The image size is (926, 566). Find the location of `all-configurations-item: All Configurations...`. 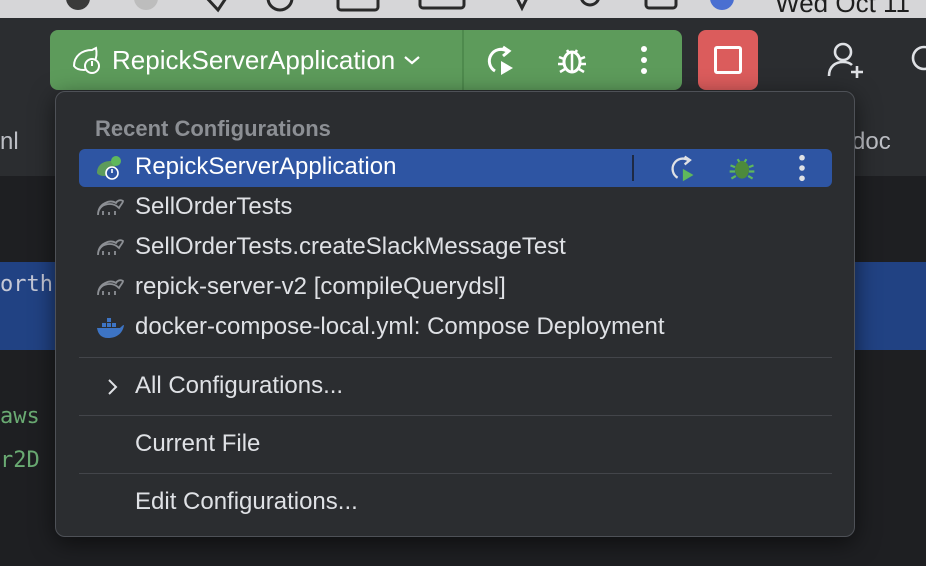

all-configurations-item: All Configurations... is located at coordinates (455, 387).